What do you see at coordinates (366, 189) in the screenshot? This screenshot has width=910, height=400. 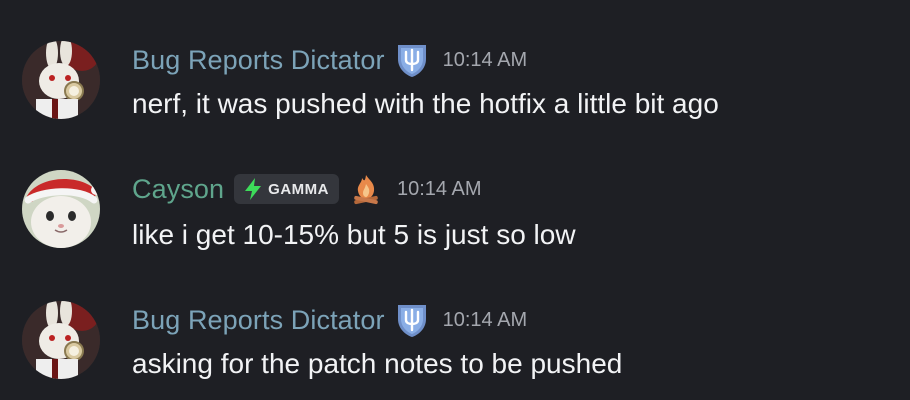 I see `campfire-icon` at bounding box center [366, 189].